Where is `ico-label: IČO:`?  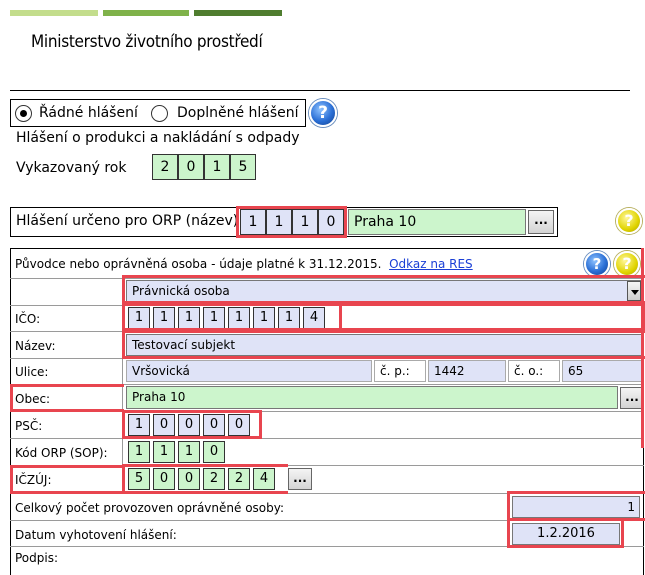
ico-label: IČO: is located at coordinates (28, 319).